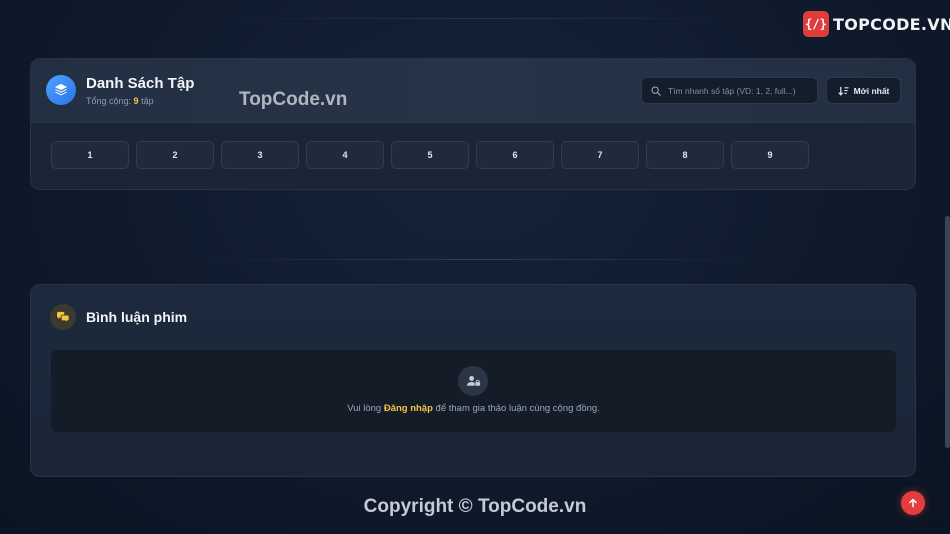 Image resolution: width=950 pixels, height=534 pixels. I want to click on episode-button: 9, so click(770, 155).